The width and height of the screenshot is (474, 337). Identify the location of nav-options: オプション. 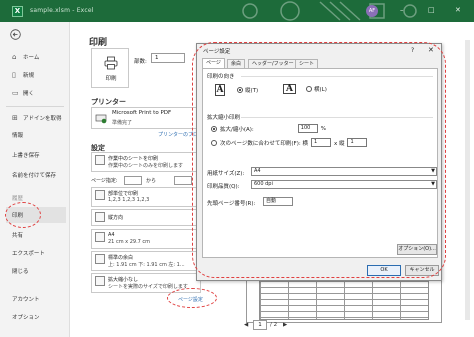
(26, 317).